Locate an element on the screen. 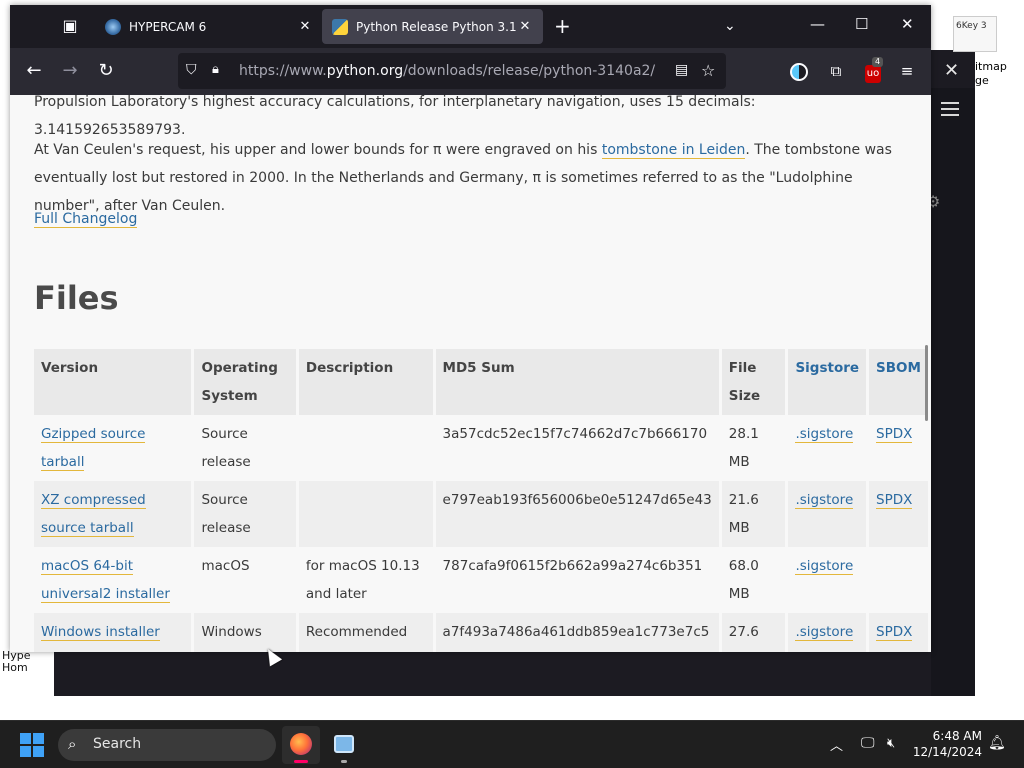  os-cell: Source release is located at coordinates (245, 514).